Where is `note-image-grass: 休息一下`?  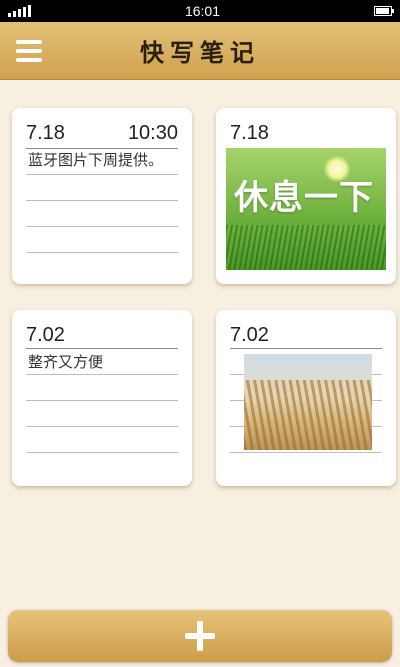 note-image-grass: 休息一下 is located at coordinates (306, 209).